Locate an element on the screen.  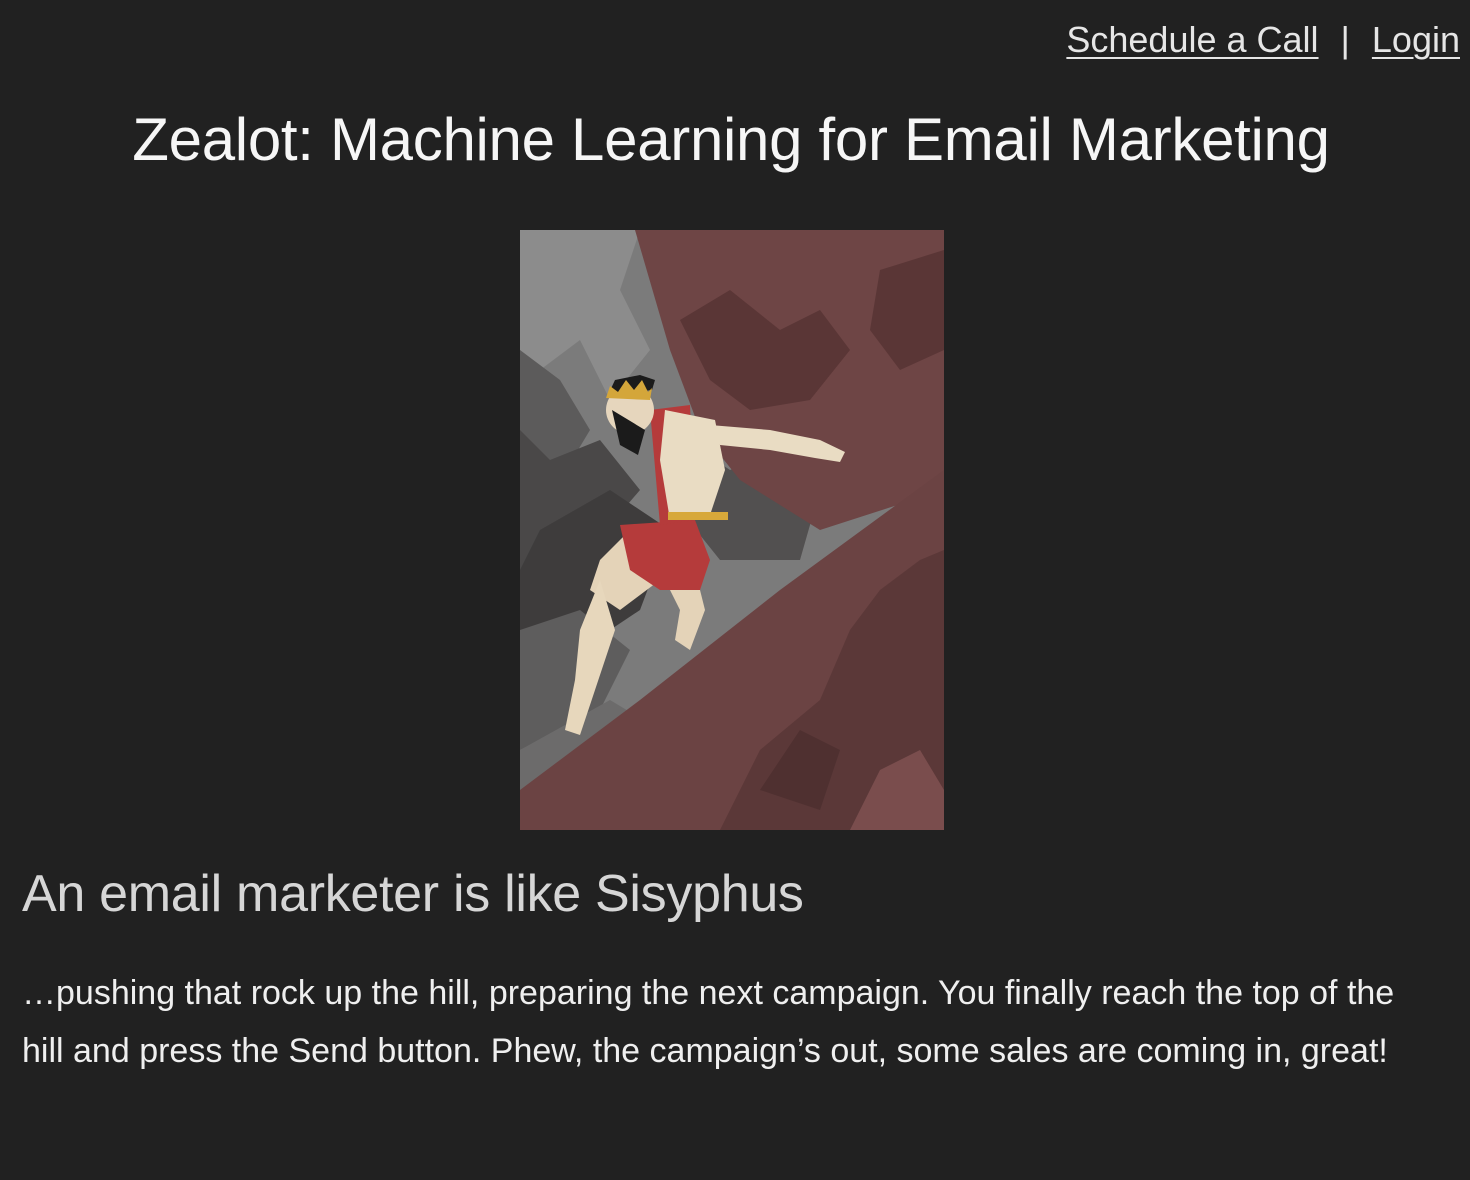
sisyphus-illustration is located at coordinates (732, 530).